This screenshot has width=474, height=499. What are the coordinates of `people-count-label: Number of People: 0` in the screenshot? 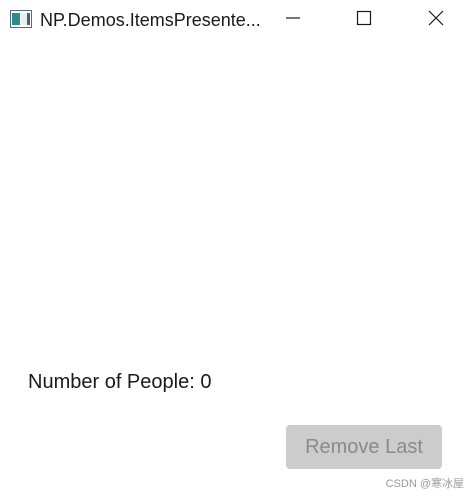 It's located at (120, 382).